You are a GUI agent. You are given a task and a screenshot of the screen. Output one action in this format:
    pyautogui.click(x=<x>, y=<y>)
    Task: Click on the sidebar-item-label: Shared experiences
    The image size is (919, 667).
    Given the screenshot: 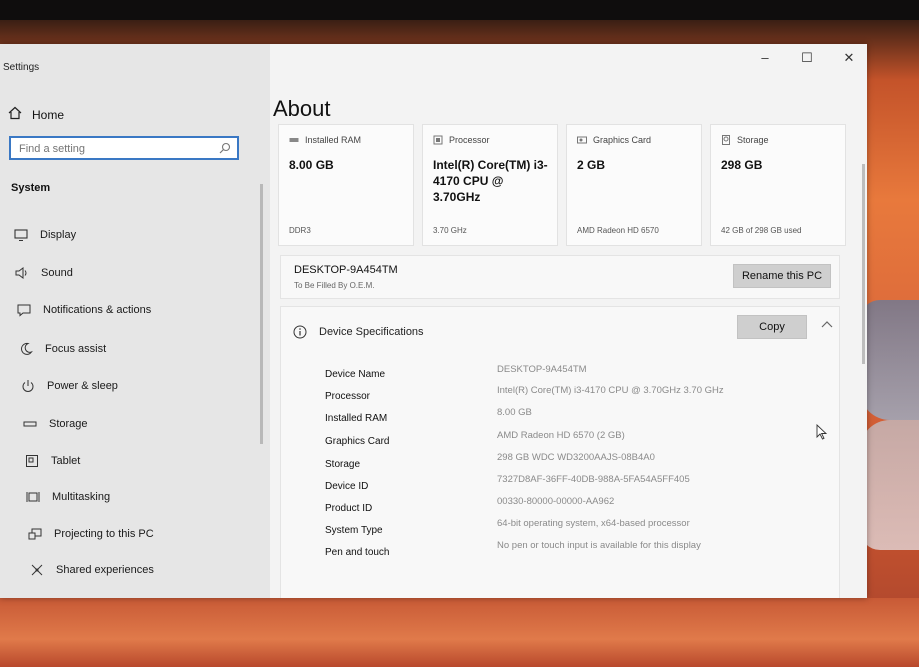 What is the action you would take?
    pyautogui.click(x=105, y=570)
    